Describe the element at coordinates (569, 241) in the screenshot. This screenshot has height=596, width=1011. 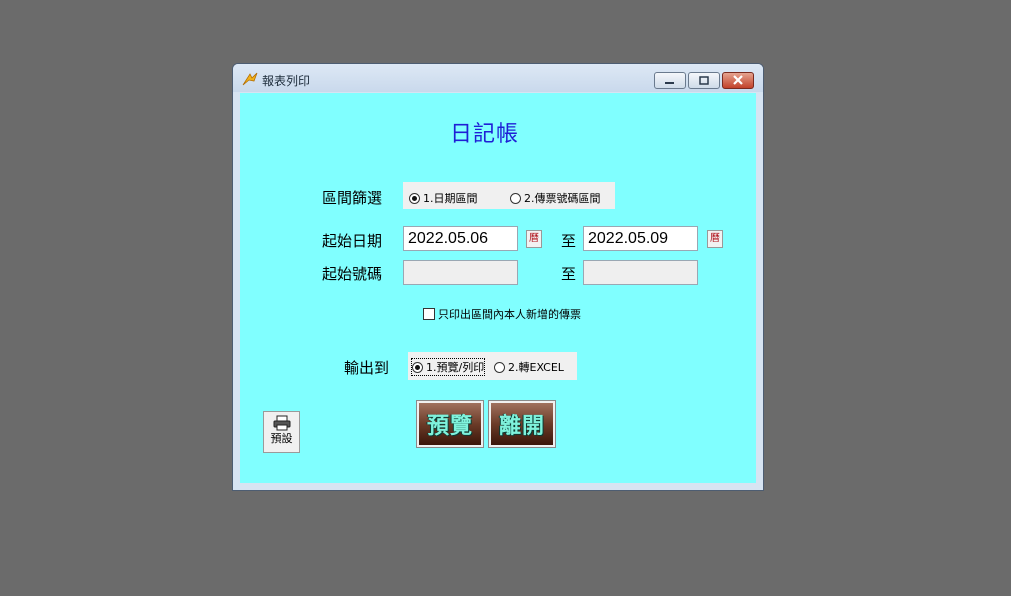
I see `date-to-label: 至` at that location.